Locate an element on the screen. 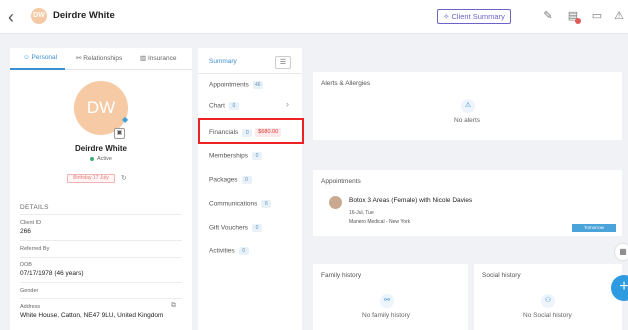 Image resolution: width=628 pixels, height=330 pixels. menu-item-chart: Chart 0 is located at coordinates (224, 106).